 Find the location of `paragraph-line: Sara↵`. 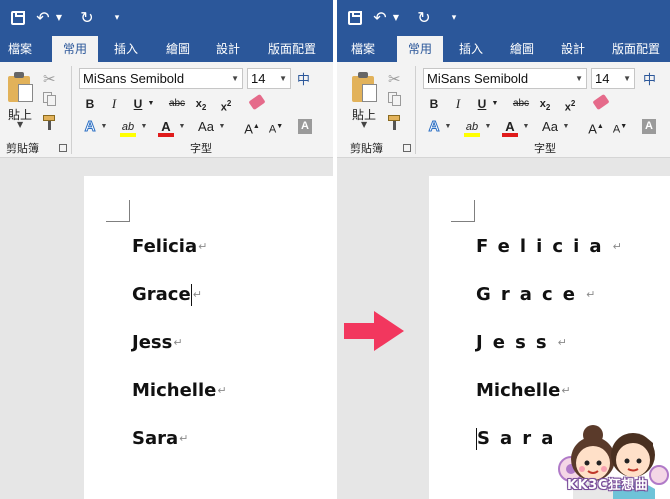

paragraph-line: Sara↵ is located at coordinates (160, 439).